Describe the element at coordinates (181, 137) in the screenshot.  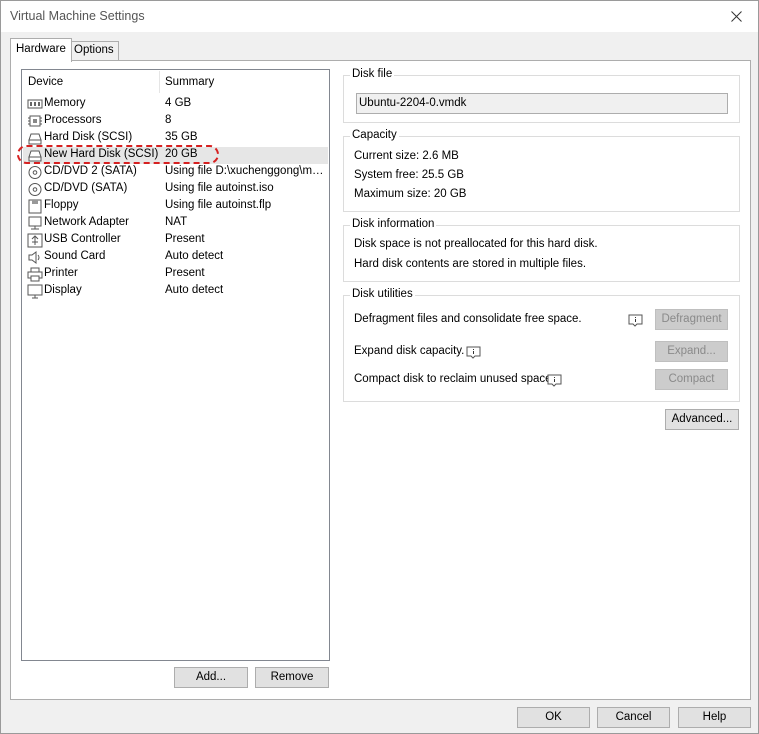
I see `device-summary: 35 GB` at that location.